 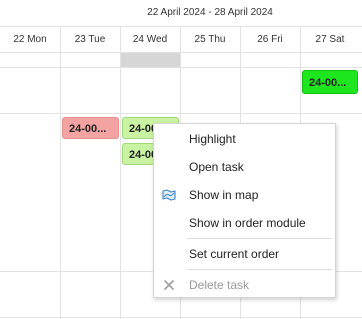 I want to click on menu-item-label: Show in order module, so click(x=247, y=223).